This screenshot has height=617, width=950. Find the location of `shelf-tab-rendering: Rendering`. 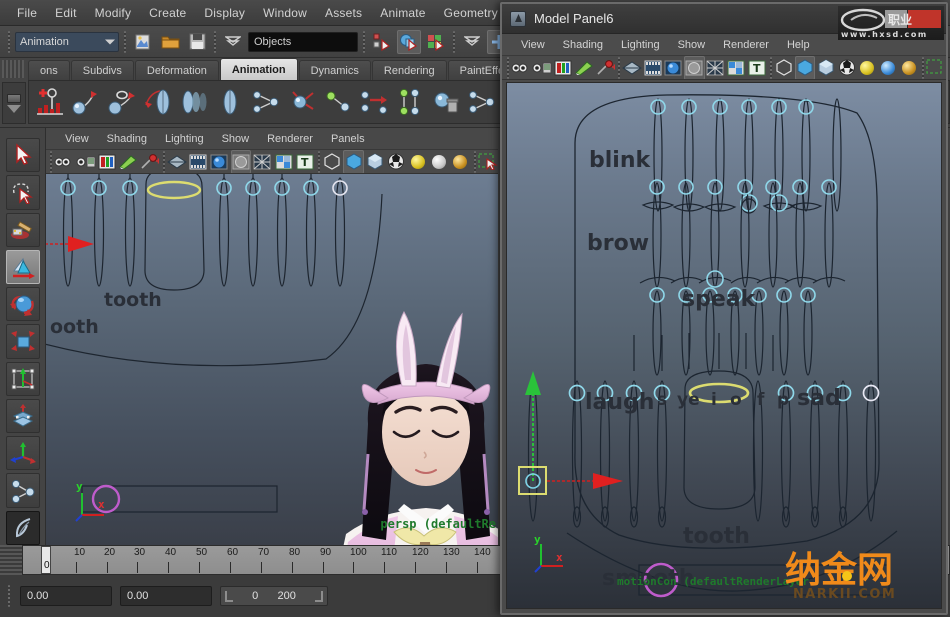

shelf-tab-rendering: Rendering is located at coordinates (409, 70).